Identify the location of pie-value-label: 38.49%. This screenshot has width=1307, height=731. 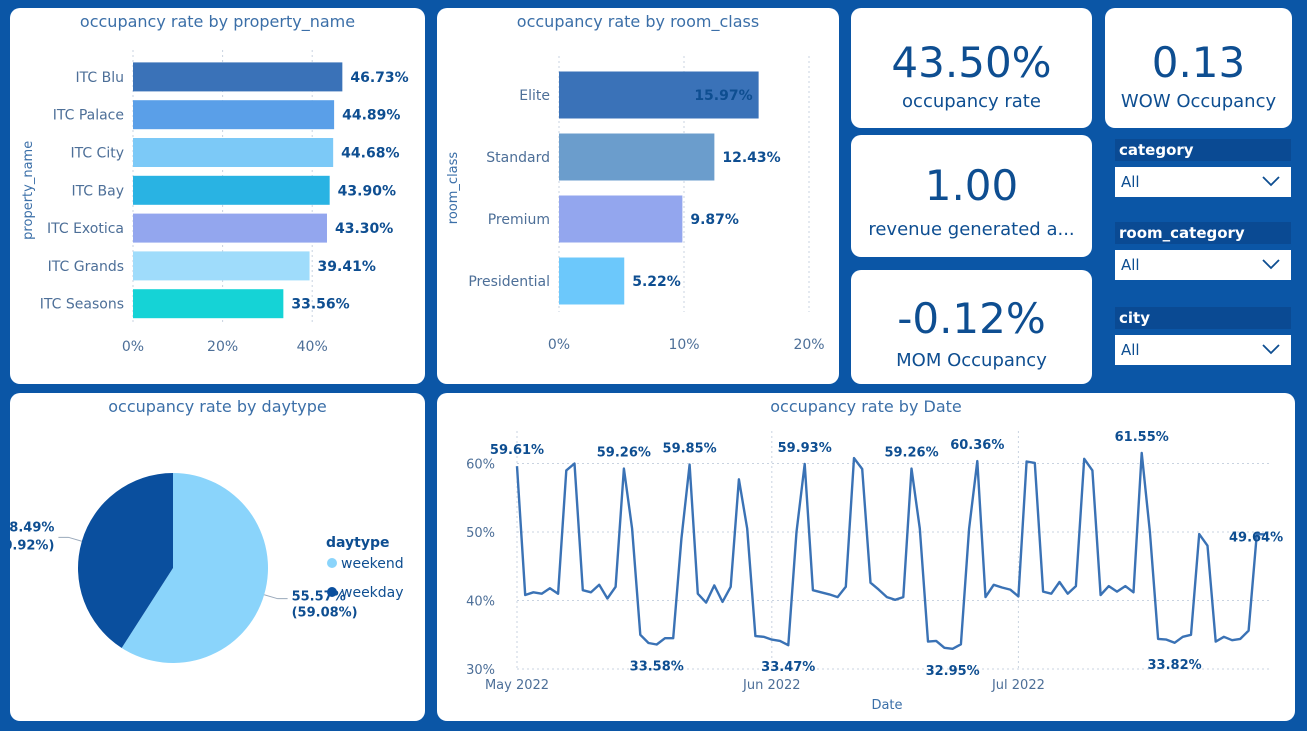
(32, 527).